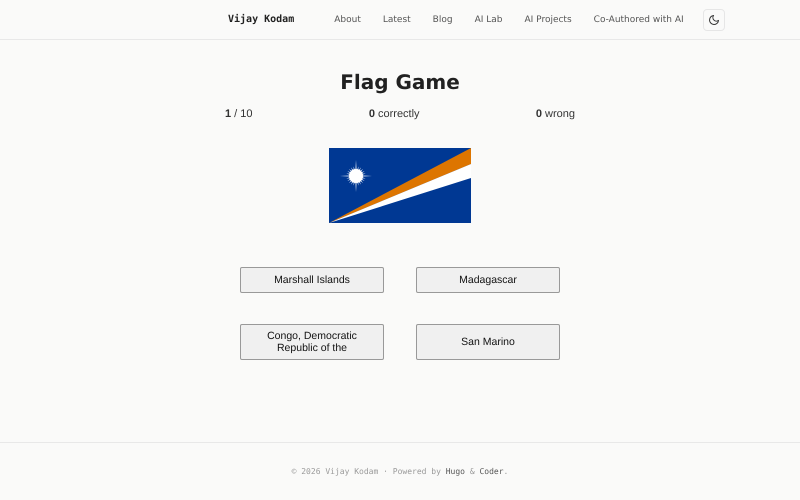 This screenshot has height=500, width=800. Describe the element at coordinates (400, 82) in the screenshot. I see `game-title: Flag Game` at that location.